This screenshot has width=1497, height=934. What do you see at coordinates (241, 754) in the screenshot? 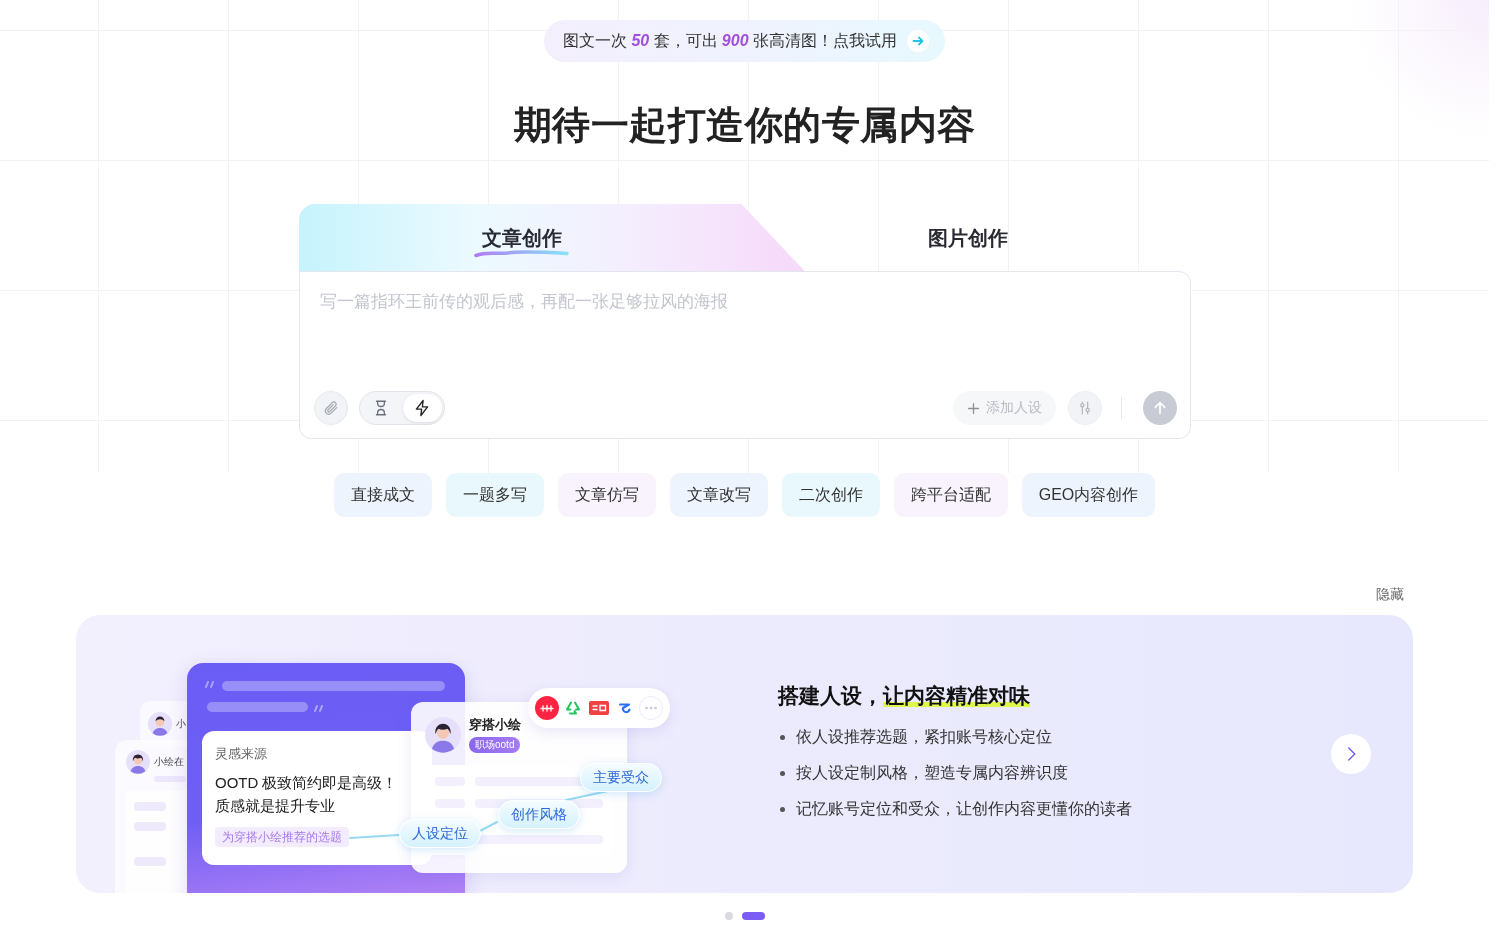
I see `card-label: 灵感来源` at bounding box center [241, 754].